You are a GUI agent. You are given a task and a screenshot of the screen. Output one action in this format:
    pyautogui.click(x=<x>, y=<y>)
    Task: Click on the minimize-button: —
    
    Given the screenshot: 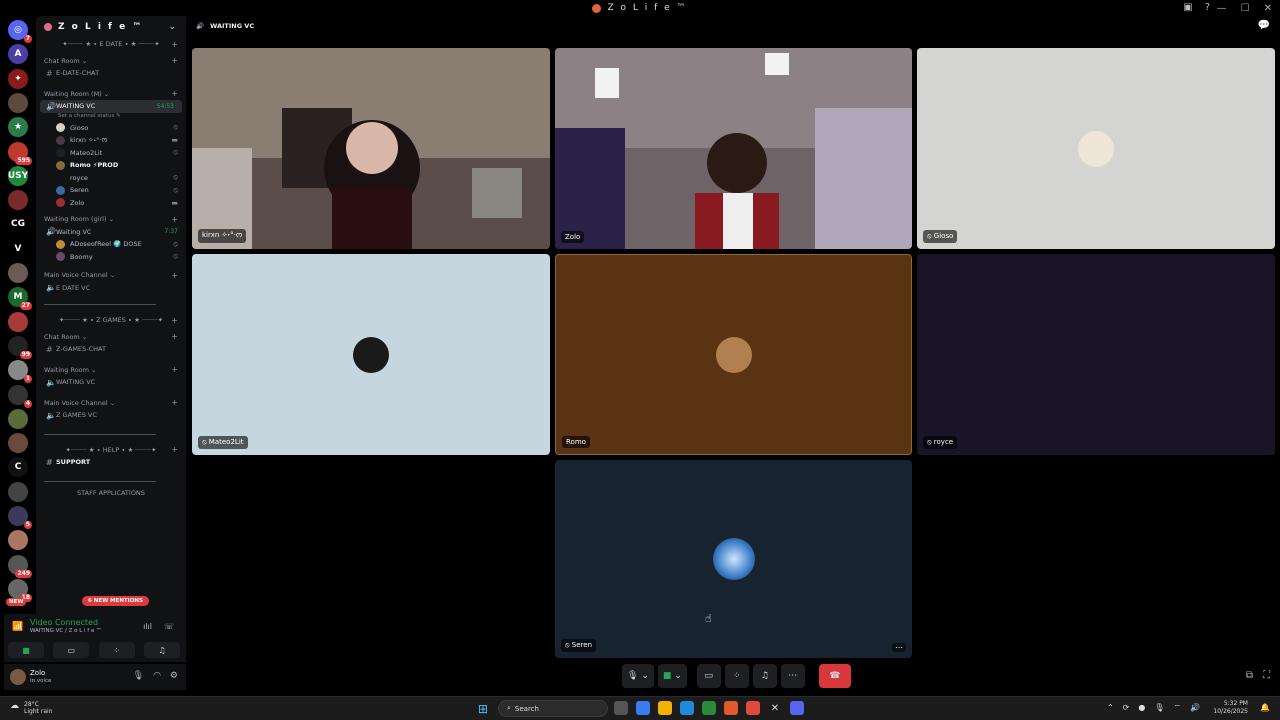 What is the action you would take?
    pyautogui.click(x=1222, y=8)
    